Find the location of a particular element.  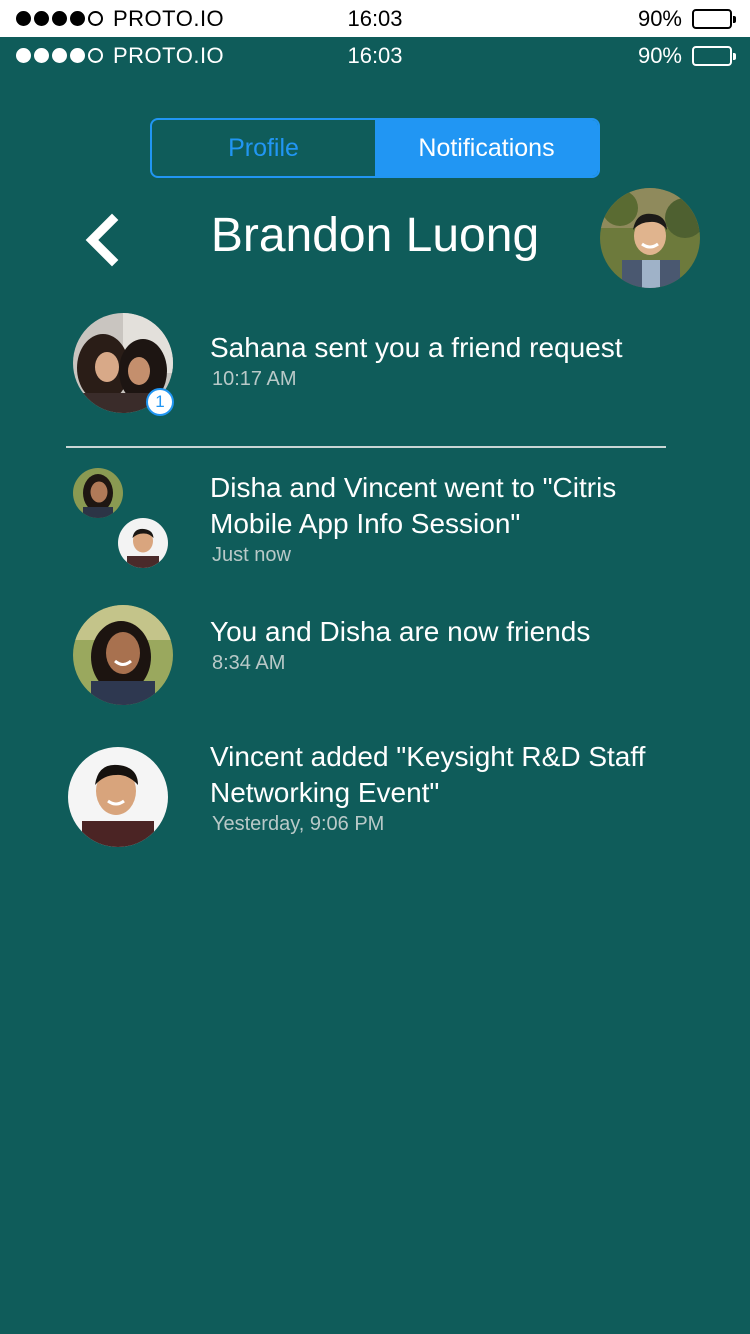

notification-new-friend: You and Disha are now friends 8:34 AM is located at coordinates (445, 645).